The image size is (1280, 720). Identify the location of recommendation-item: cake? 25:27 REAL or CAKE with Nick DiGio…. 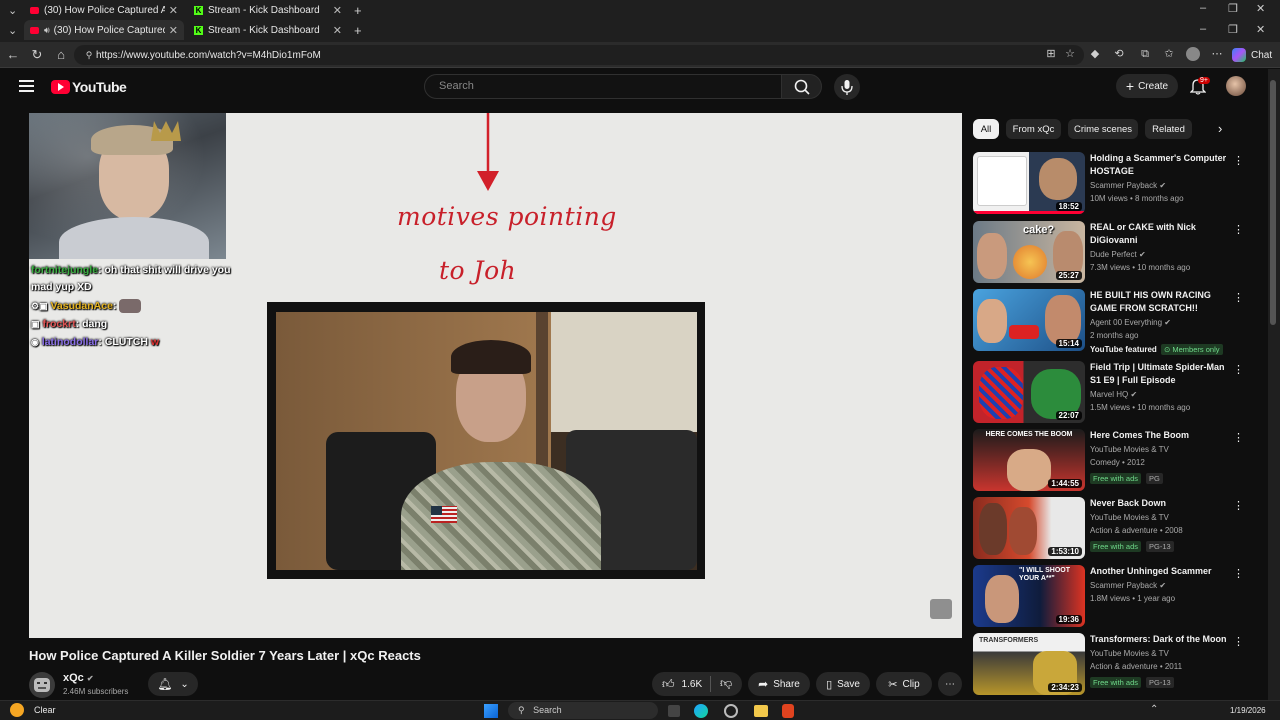
(1113, 252).